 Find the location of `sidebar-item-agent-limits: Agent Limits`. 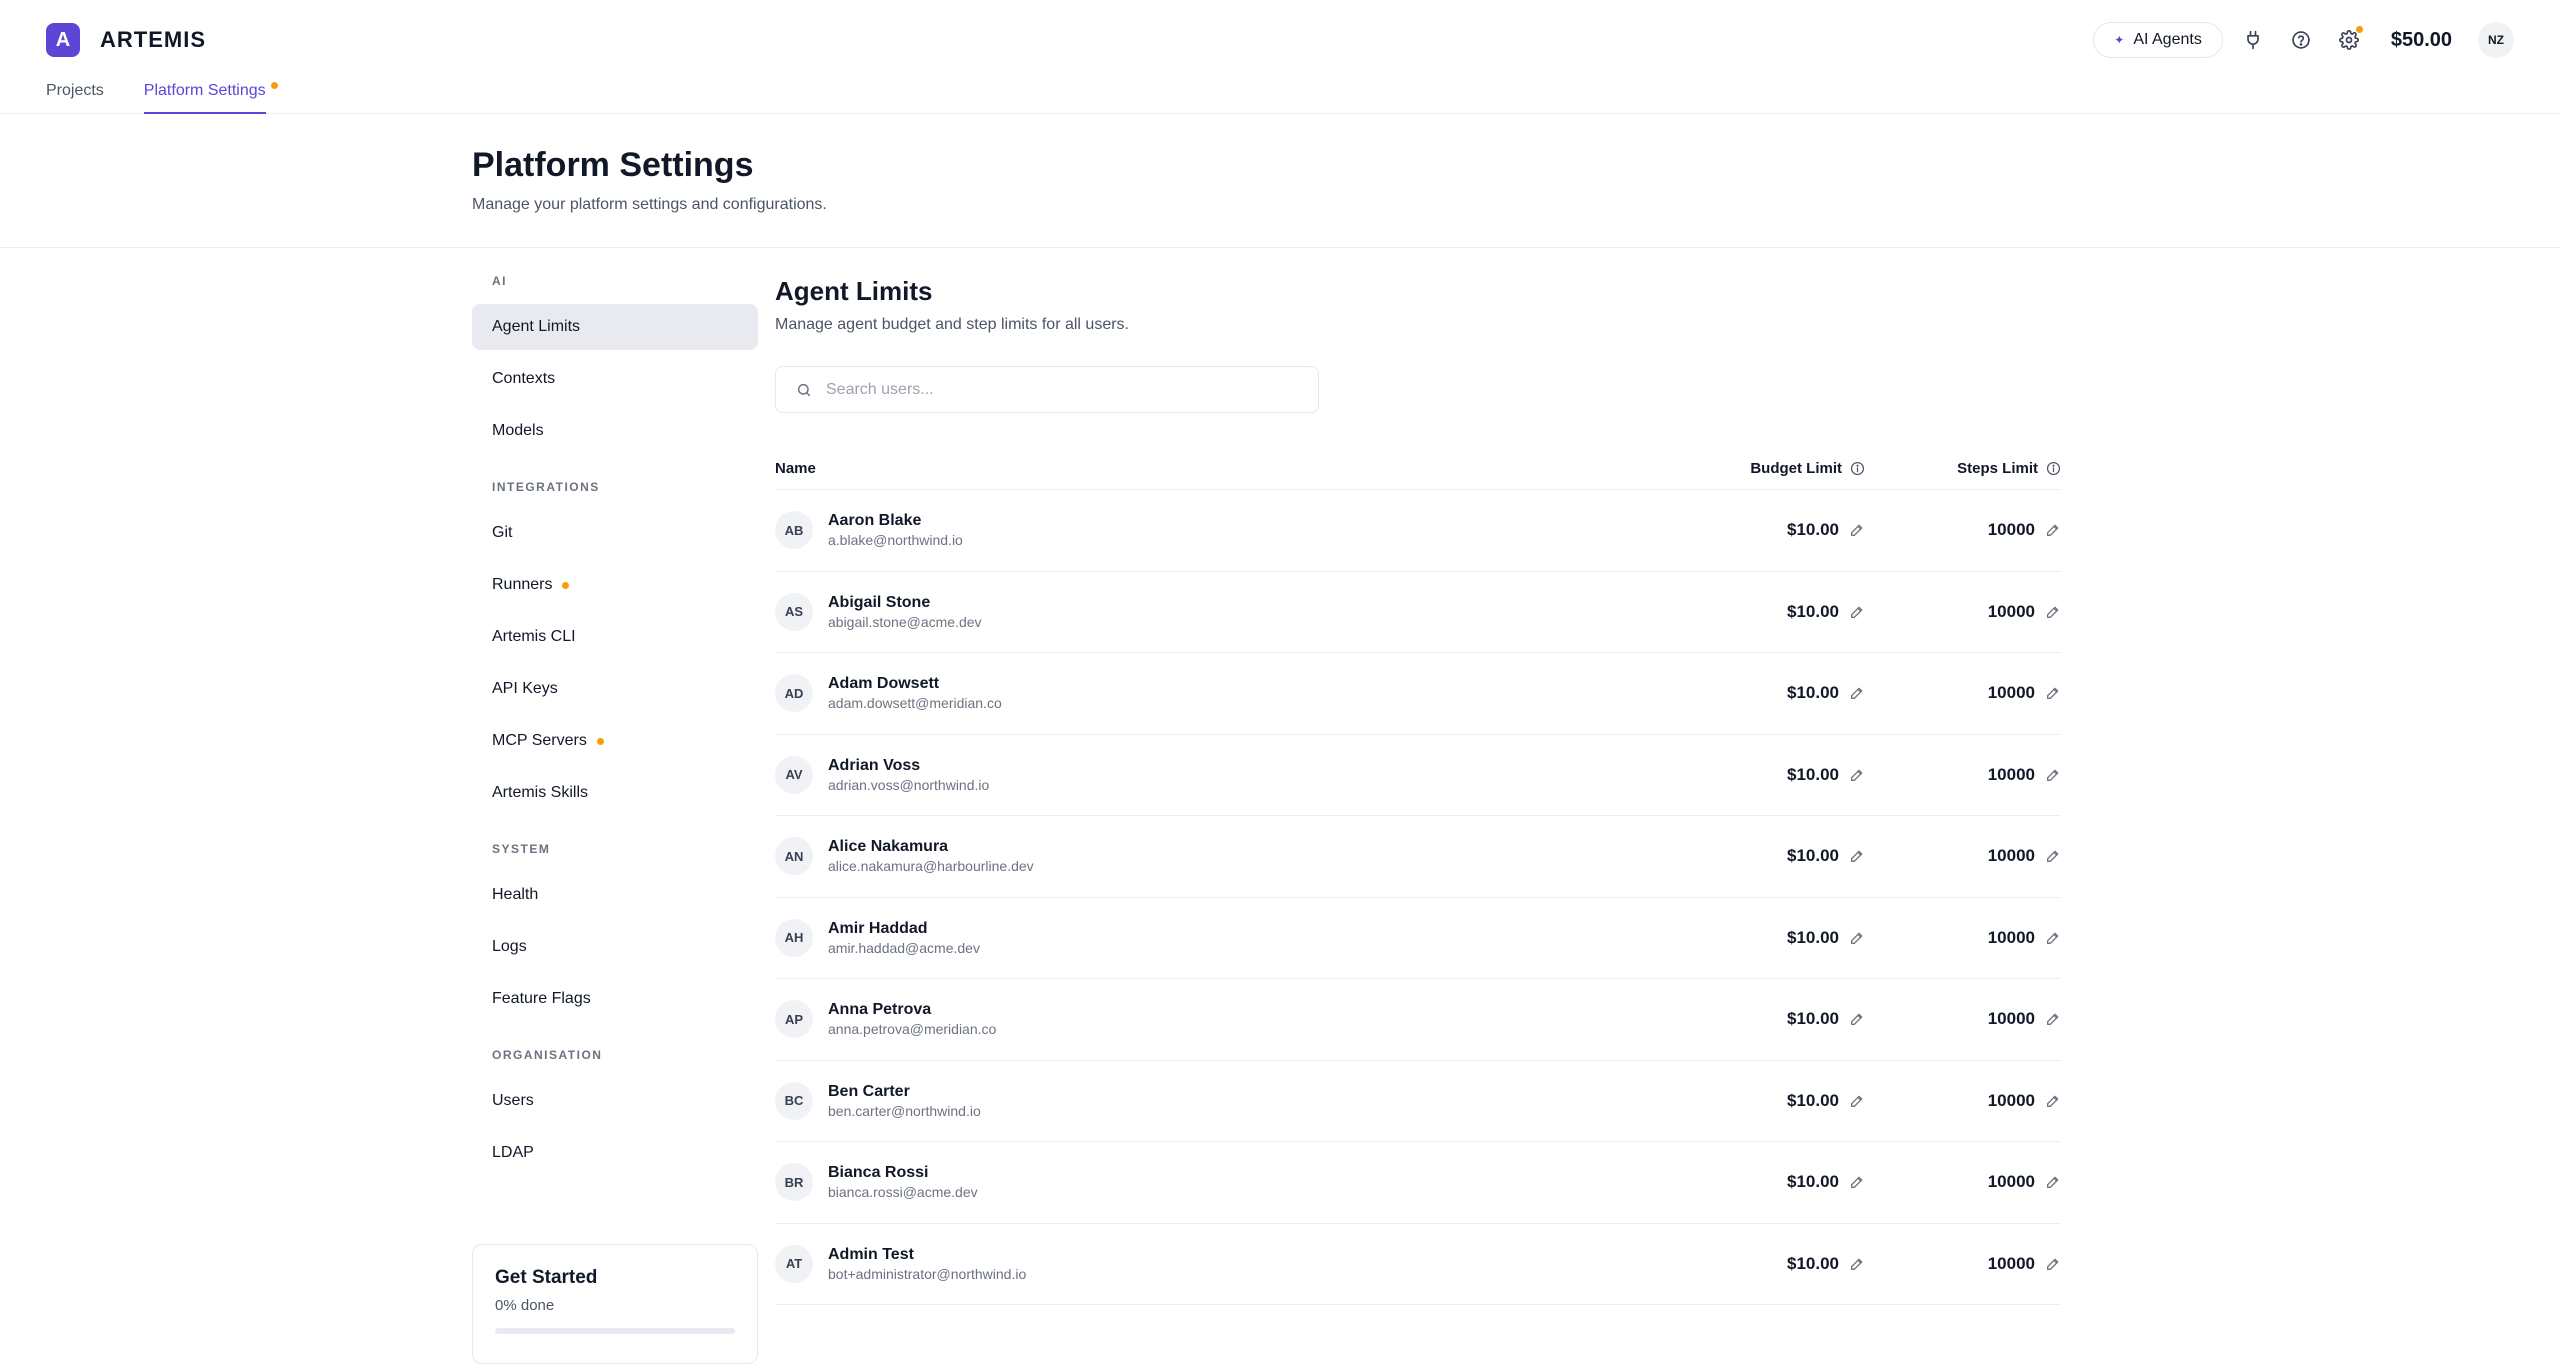

sidebar-item-agent-limits: Agent Limits is located at coordinates (615, 327).